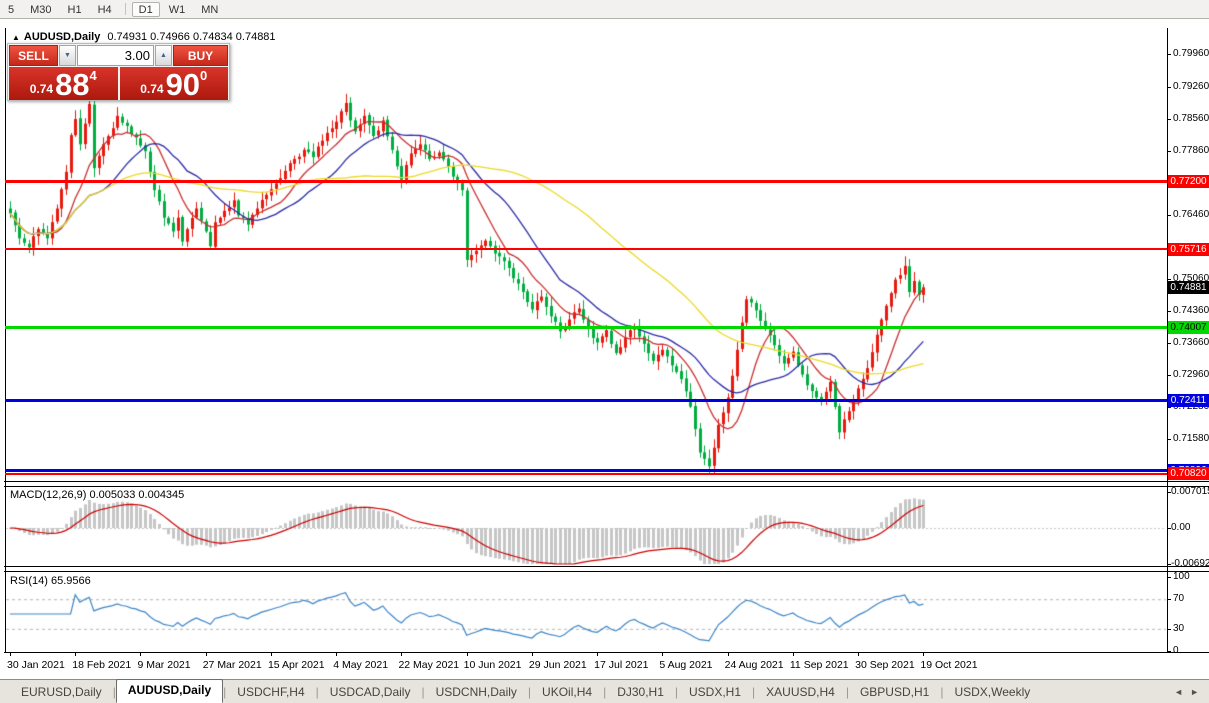 The image size is (1209, 703). Describe the element at coordinates (1188, 181) in the screenshot. I see `level-price-label: 0.77200` at that location.